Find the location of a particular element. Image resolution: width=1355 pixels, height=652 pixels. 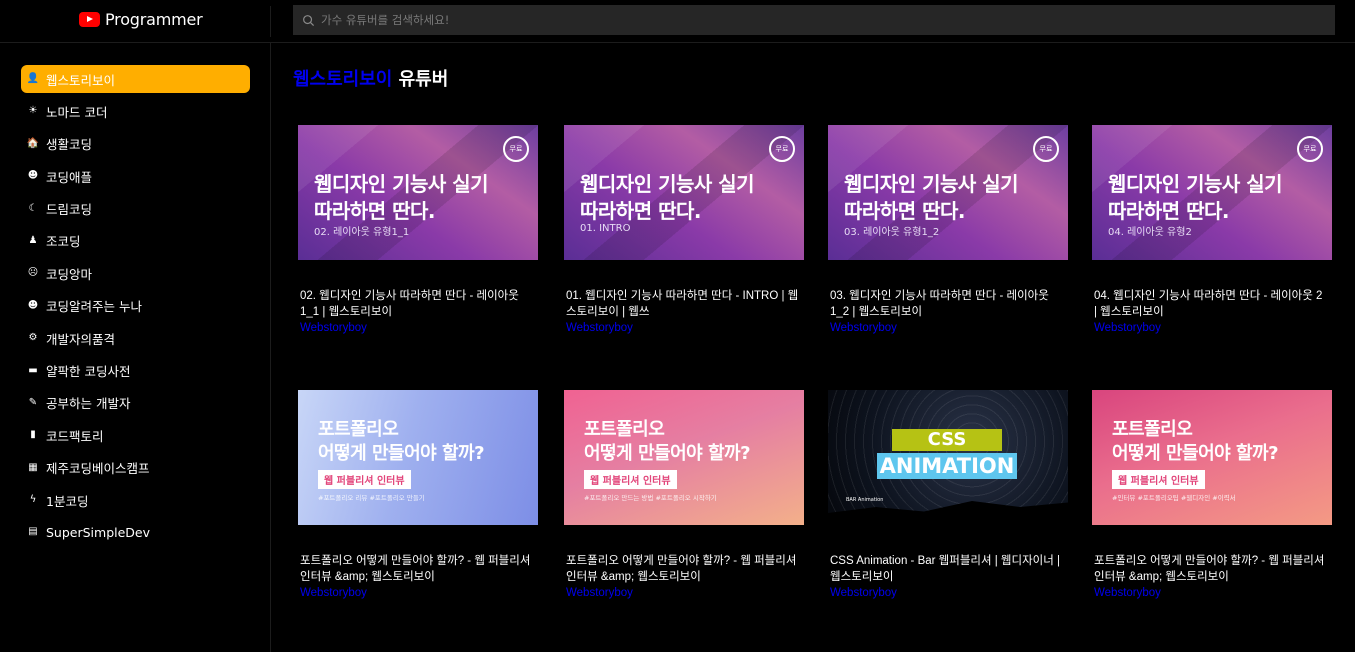

sidebar-item-label: 코딩앙마 is located at coordinates (69, 274).